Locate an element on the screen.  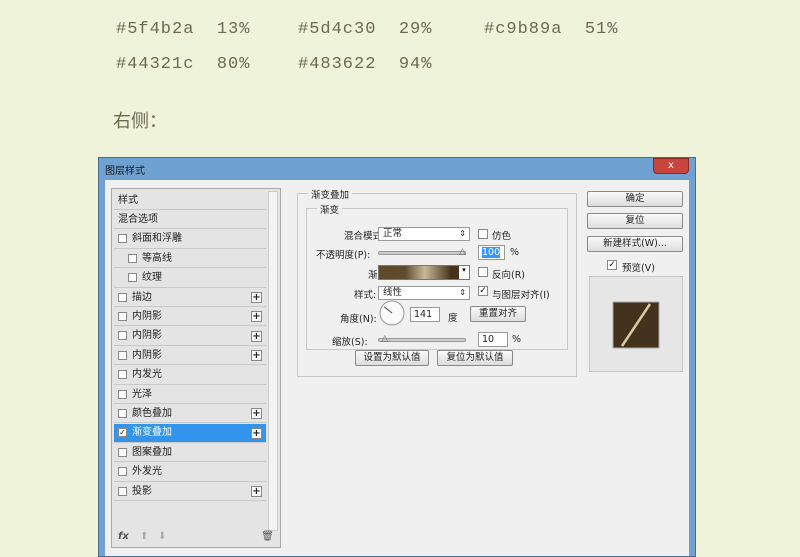
style-item: 纹理 is located at coordinates (190, 278).